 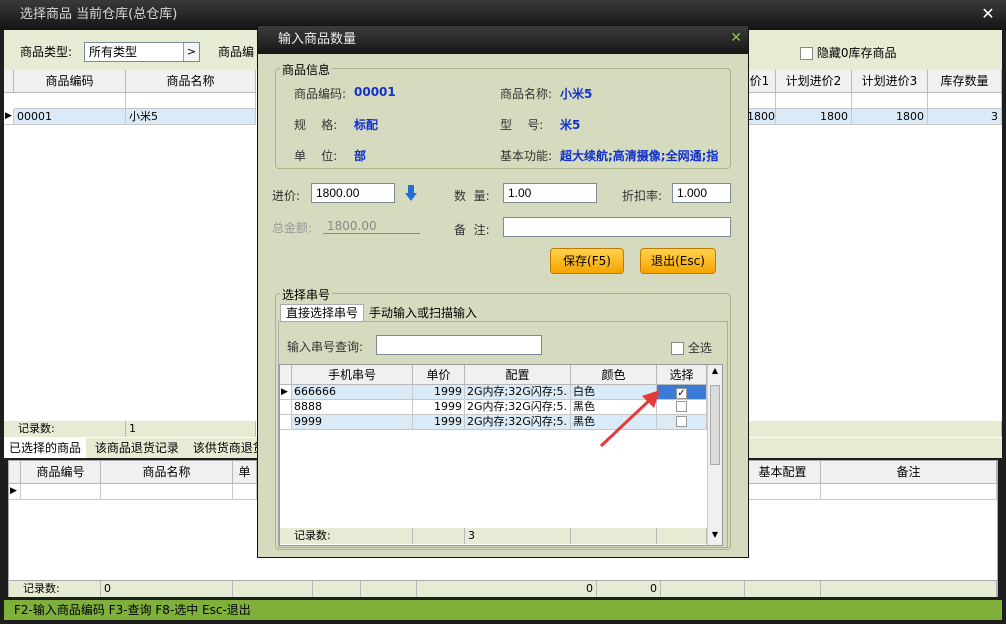 What do you see at coordinates (191, 52) in the screenshot?
I see `chevron-right-icon: >` at bounding box center [191, 52].